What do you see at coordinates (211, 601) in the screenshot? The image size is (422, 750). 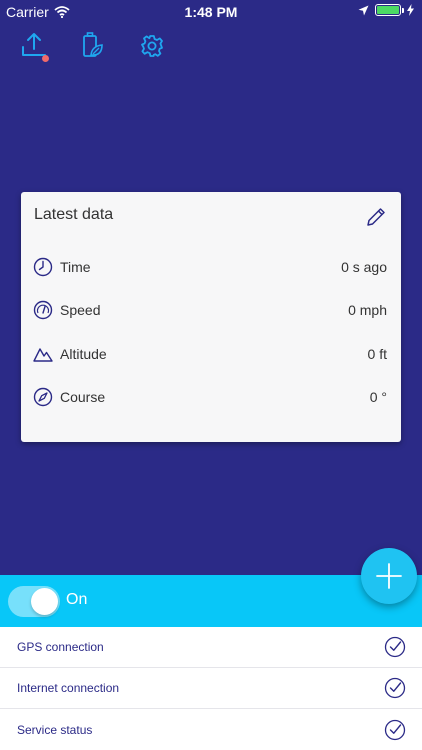 I see `tracking-toggle-bar: On` at bounding box center [211, 601].